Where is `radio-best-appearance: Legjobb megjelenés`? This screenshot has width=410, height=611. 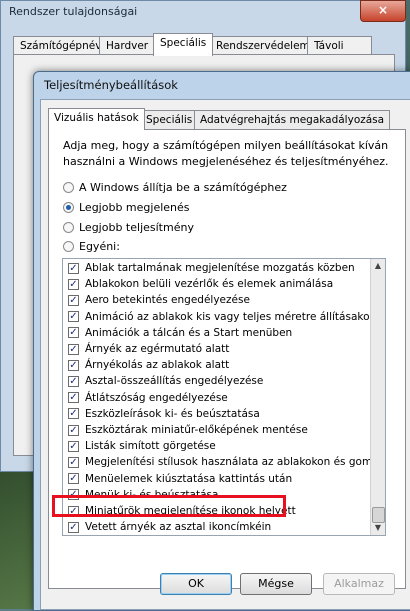 radio-best-appearance: Legjobb megjelenés is located at coordinates (126, 207).